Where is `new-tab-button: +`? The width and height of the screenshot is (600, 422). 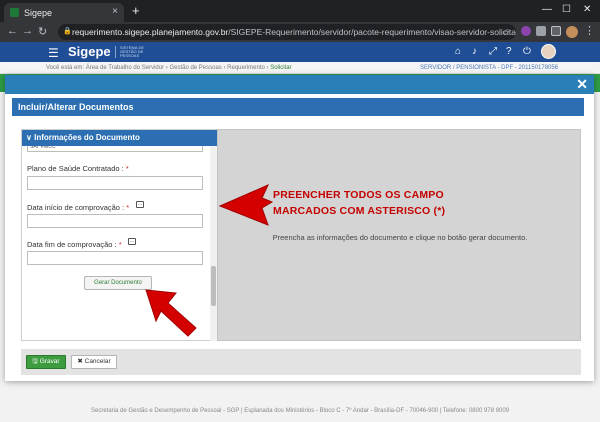
new-tab-button: + is located at coordinates (136, 10).